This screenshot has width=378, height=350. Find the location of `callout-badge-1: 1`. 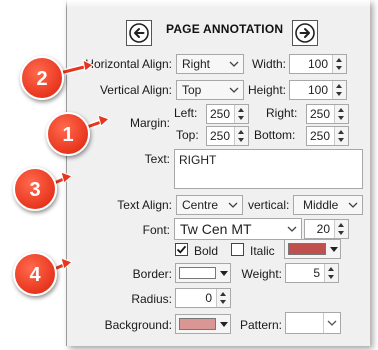

callout-badge-1: 1 is located at coordinates (68, 134).